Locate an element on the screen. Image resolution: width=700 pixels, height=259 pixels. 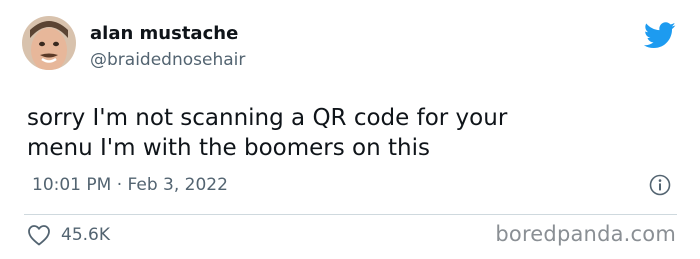
watermark: boredpanda.com is located at coordinates (585, 234).